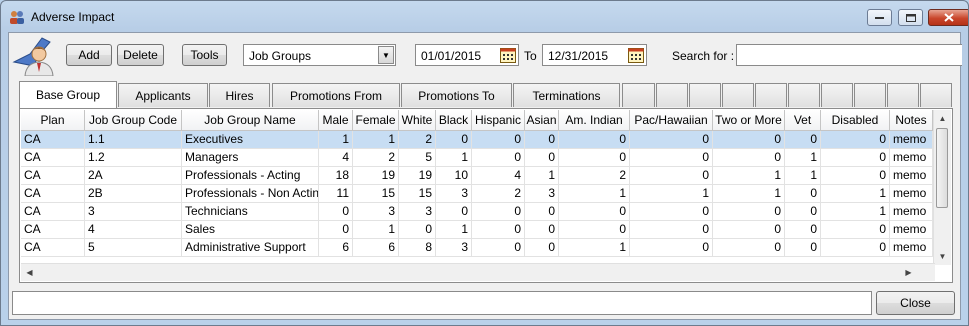  I want to click on tab-promotions-from: Promotions From, so click(336, 95).